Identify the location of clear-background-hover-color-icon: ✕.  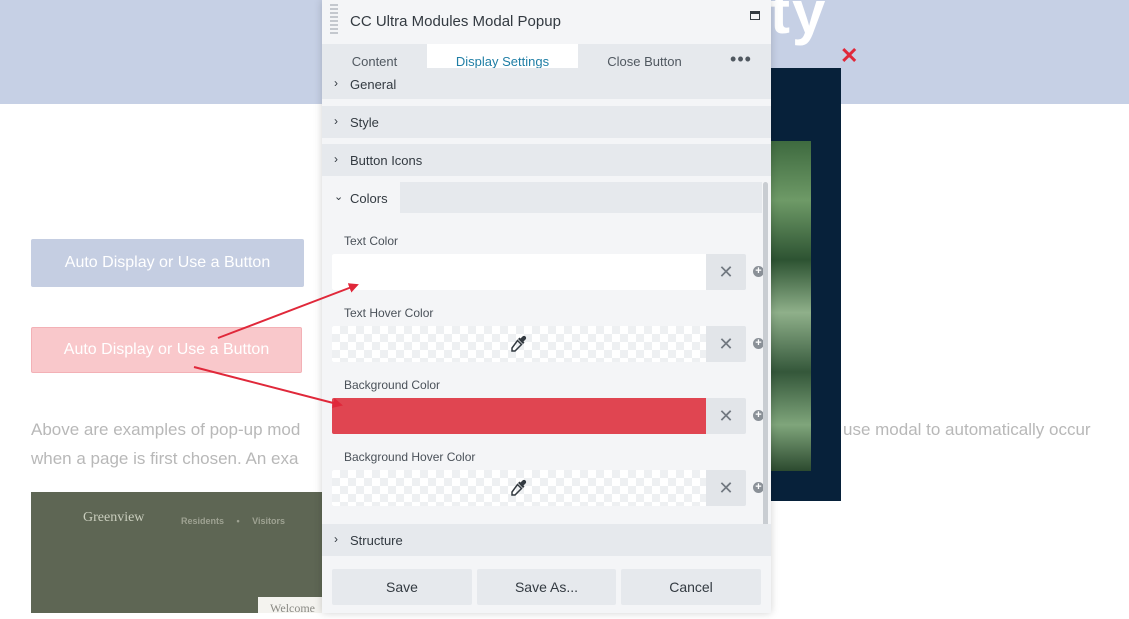
(726, 488).